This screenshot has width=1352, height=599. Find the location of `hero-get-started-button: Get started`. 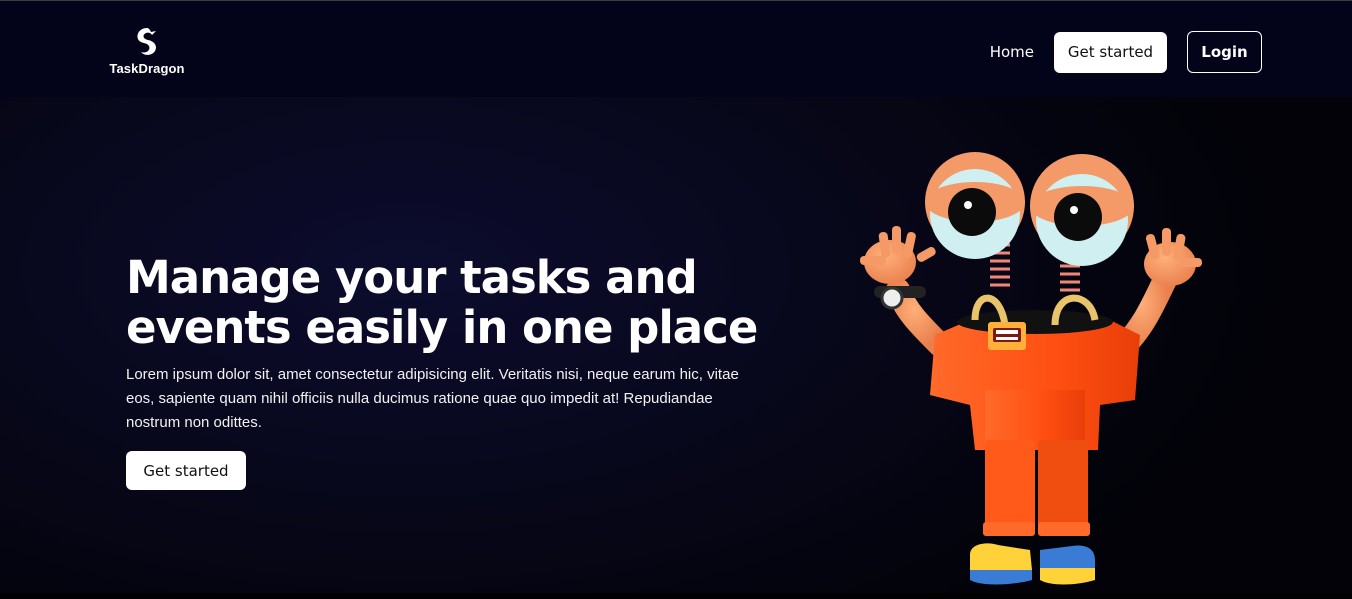

hero-get-started-button: Get started is located at coordinates (186, 470).